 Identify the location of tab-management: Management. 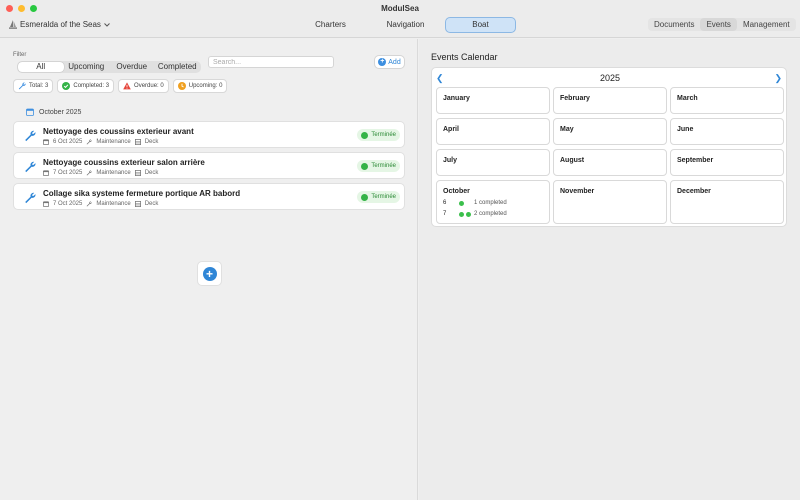
(766, 24).